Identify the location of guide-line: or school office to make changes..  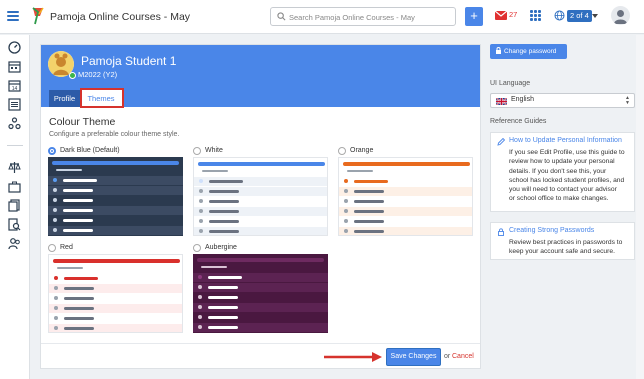
(559, 199).